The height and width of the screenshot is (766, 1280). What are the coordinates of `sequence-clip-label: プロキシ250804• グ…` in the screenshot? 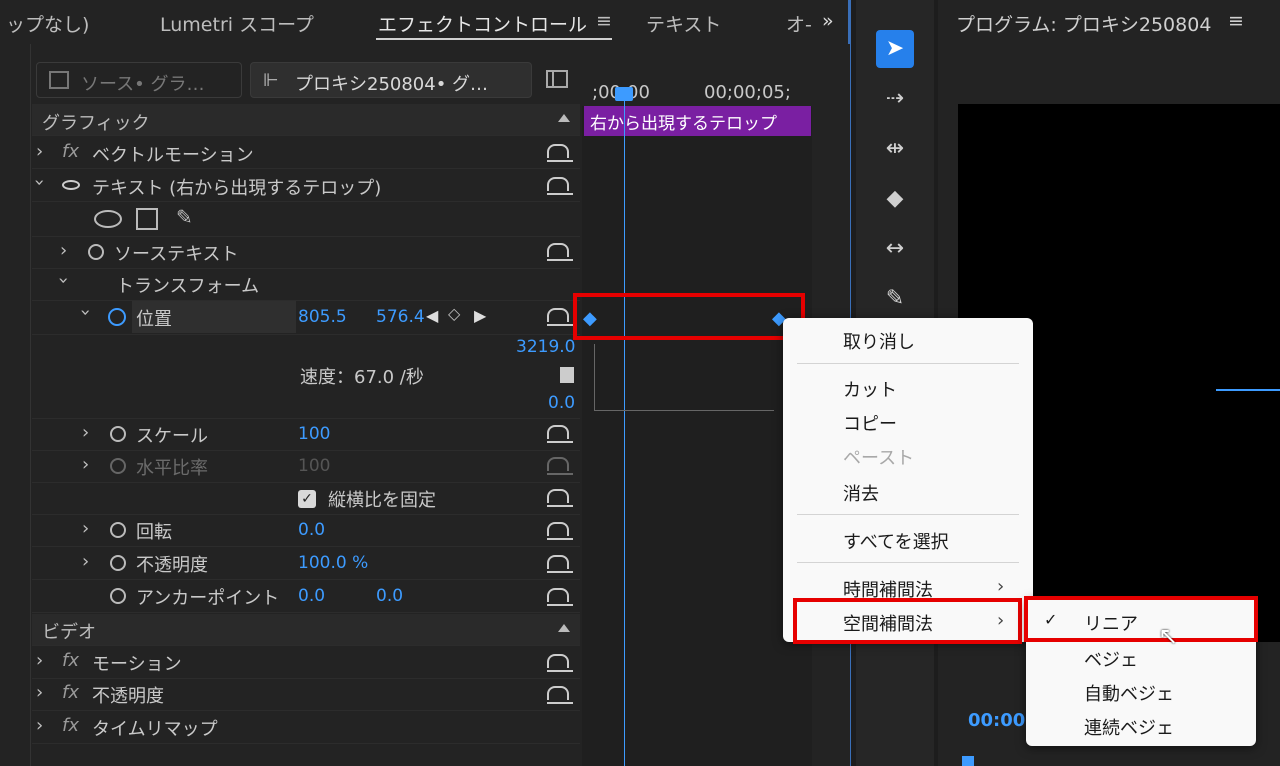 It's located at (392, 84).